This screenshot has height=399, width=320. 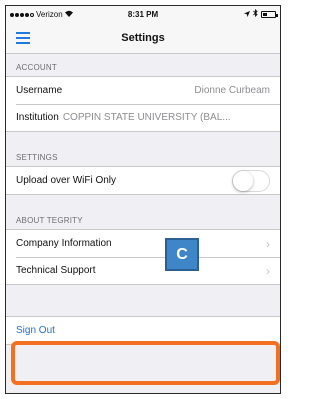 I want to click on company-information-row: Company Information ›, so click(x=143, y=243).